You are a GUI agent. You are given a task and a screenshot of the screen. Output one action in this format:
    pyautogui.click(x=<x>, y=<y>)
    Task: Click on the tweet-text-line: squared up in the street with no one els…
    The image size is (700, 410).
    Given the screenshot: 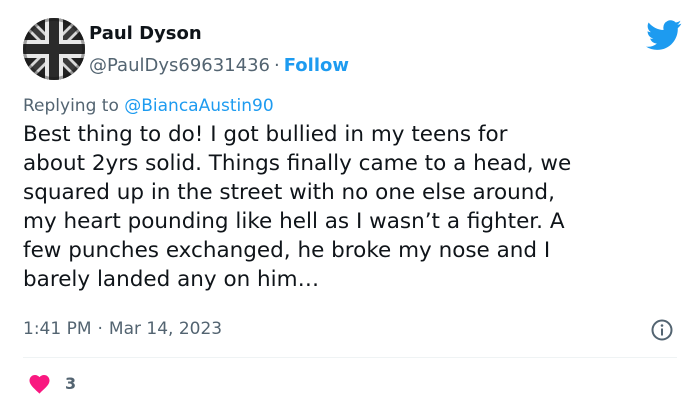 What is the action you would take?
    pyautogui.click(x=289, y=192)
    